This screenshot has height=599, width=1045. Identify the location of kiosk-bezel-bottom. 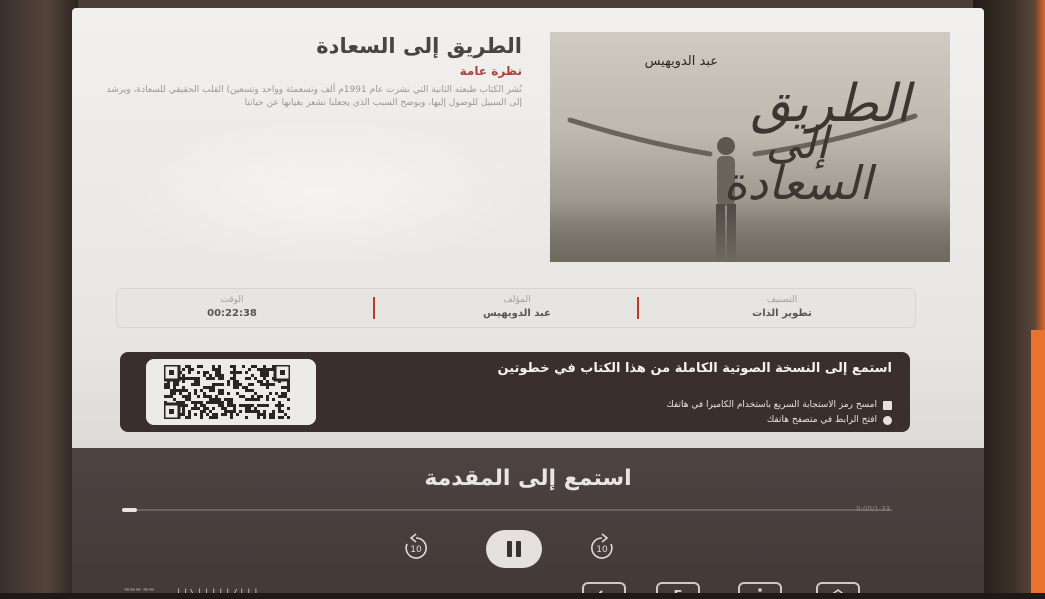
(522, 596).